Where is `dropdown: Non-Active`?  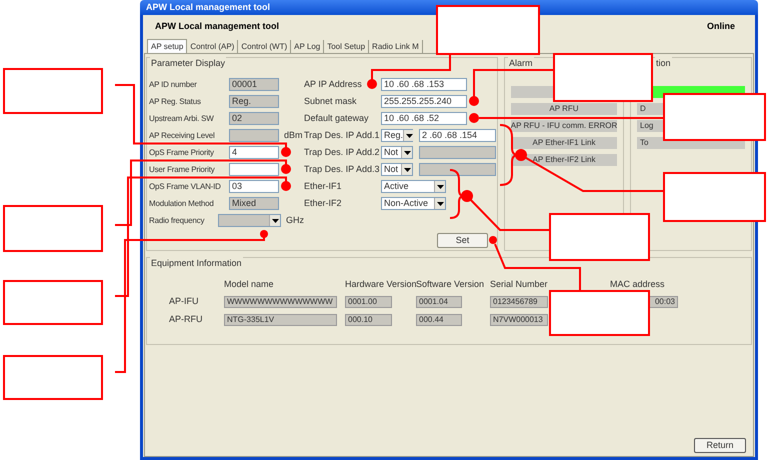 dropdown: Non-Active is located at coordinates (413, 203).